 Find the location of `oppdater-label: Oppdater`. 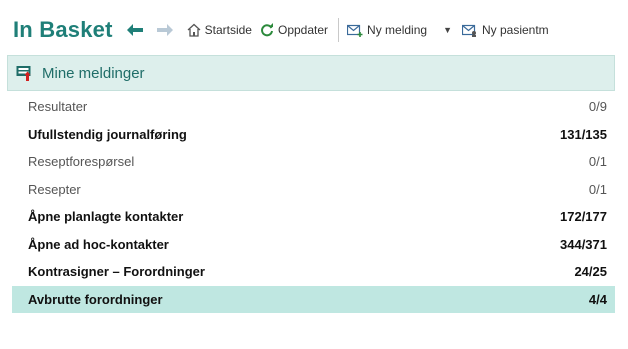

oppdater-label: Oppdater is located at coordinates (303, 30).